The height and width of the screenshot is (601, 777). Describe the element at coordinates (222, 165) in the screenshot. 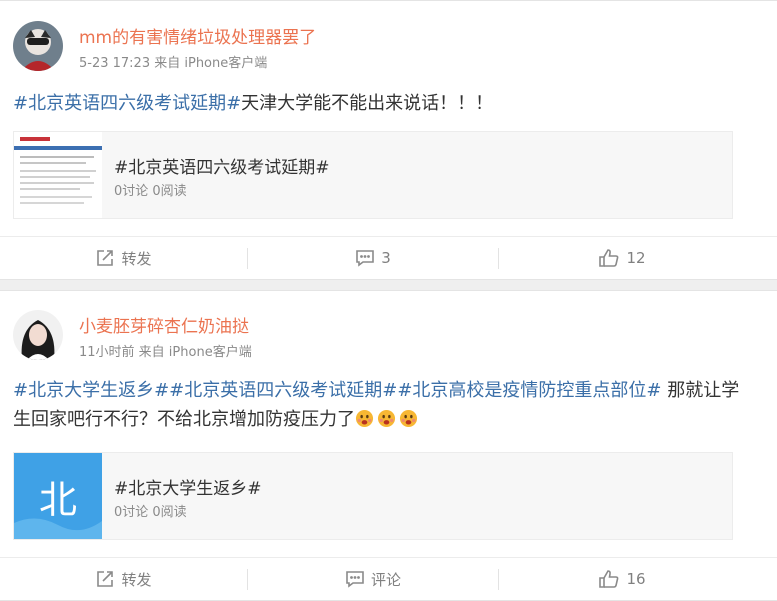

I see `topic-card-title: #北京英语四六级考试延期#` at that location.